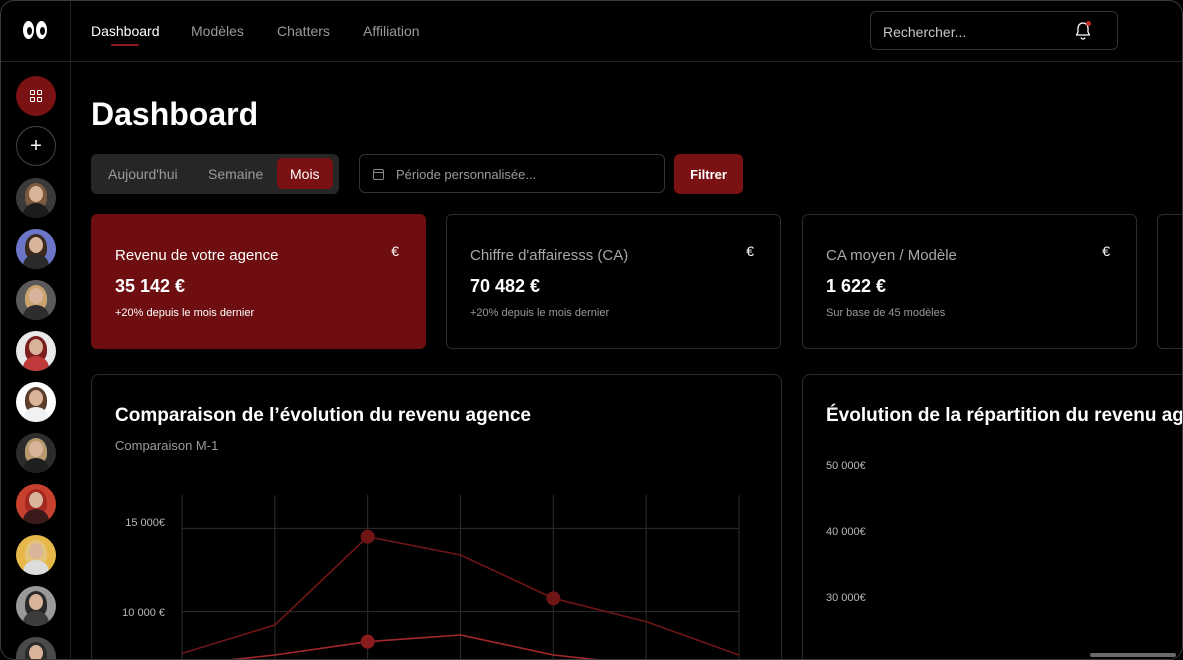  I want to click on kpi-title: Revenu de votre agence, so click(197, 255).